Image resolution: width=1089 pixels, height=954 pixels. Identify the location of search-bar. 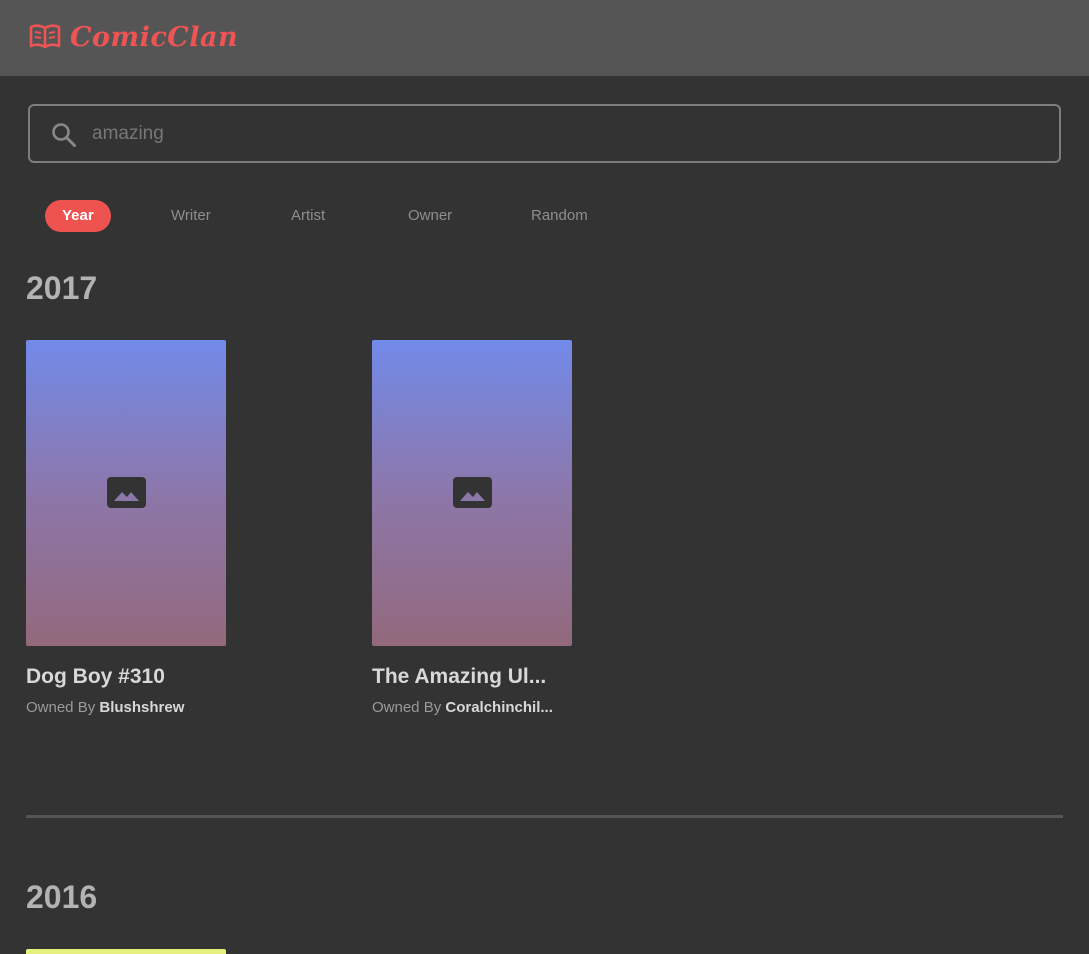
(544, 133).